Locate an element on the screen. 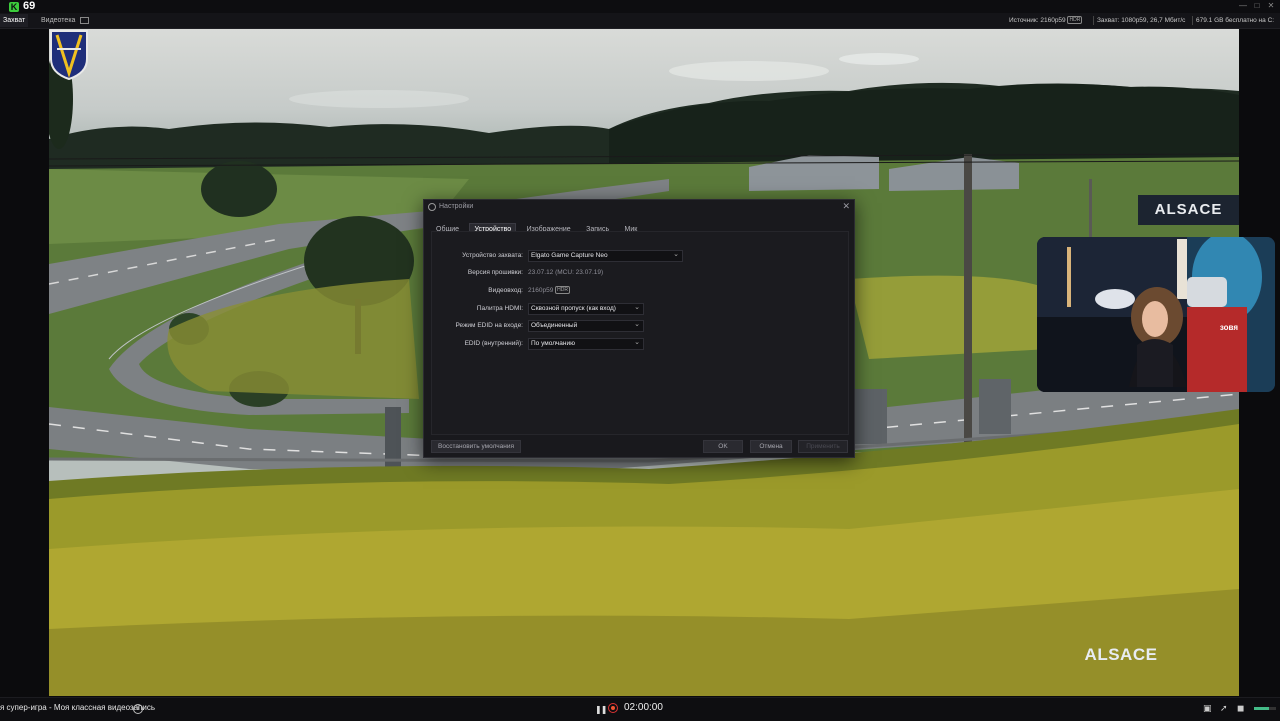  video-input-label: Видеовход: is located at coordinates (505, 290).